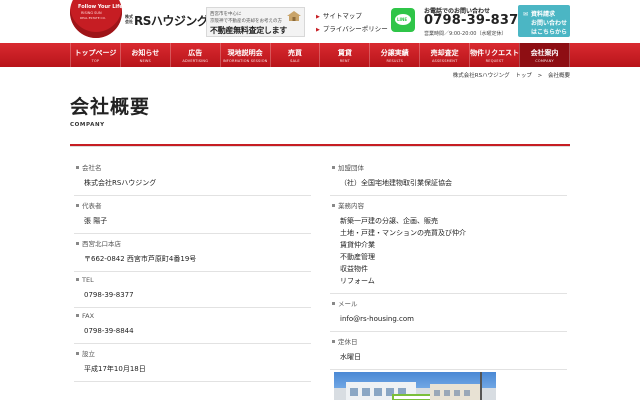 Image resolution: width=640 pixels, height=400 pixels. Describe the element at coordinates (294, 16) in the screenshot. I see `house-icon` at that location.